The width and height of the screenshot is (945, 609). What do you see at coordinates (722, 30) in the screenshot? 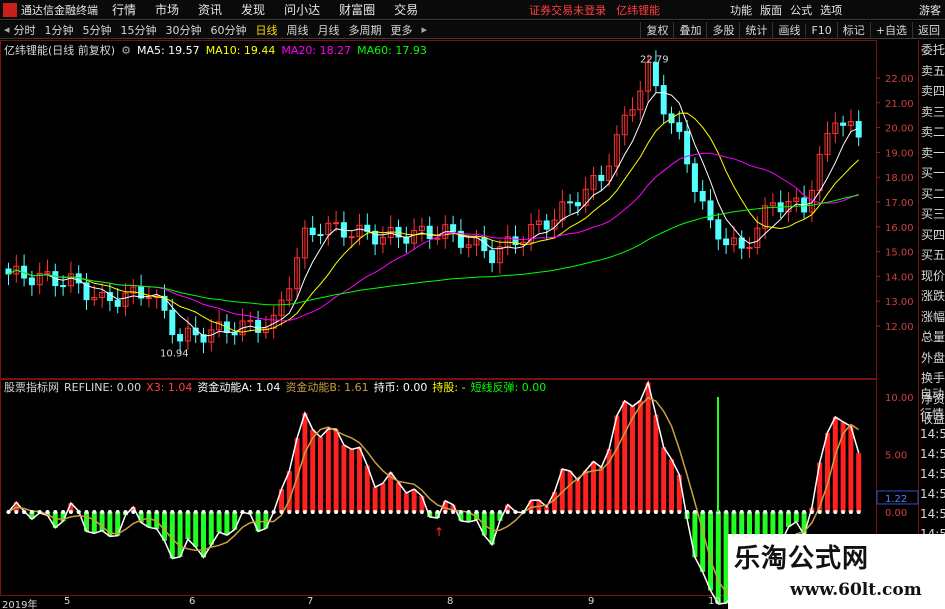
I see `duogu-button: 多股` at bounding box center [722, 30].